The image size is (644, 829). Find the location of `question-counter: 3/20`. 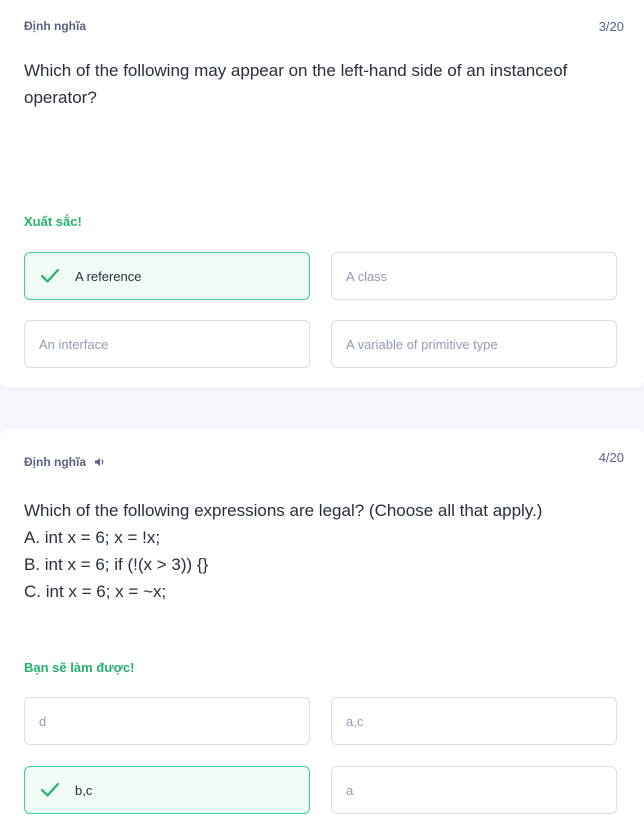

question-counter: 3/20 is located at coordinates (611, 26).